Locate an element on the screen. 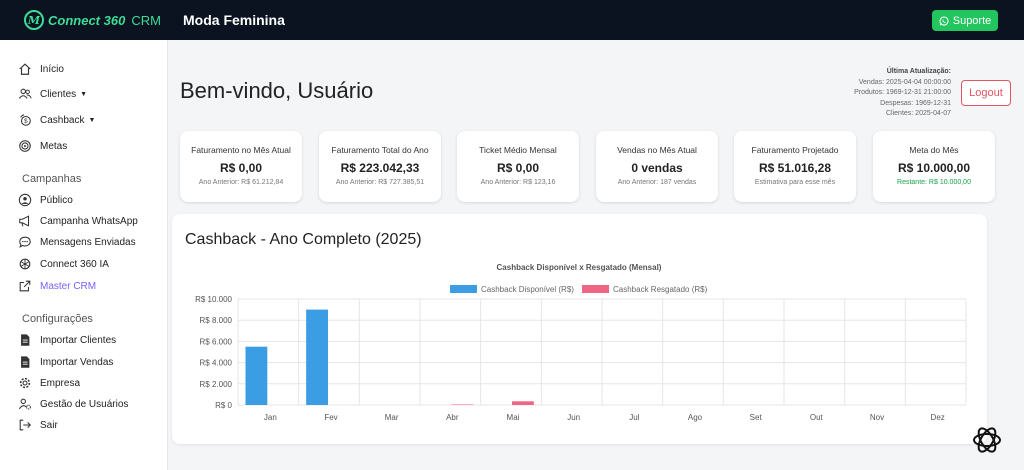 The image size is (1024, 470). chat-icon is located at coordinates (25, 242).